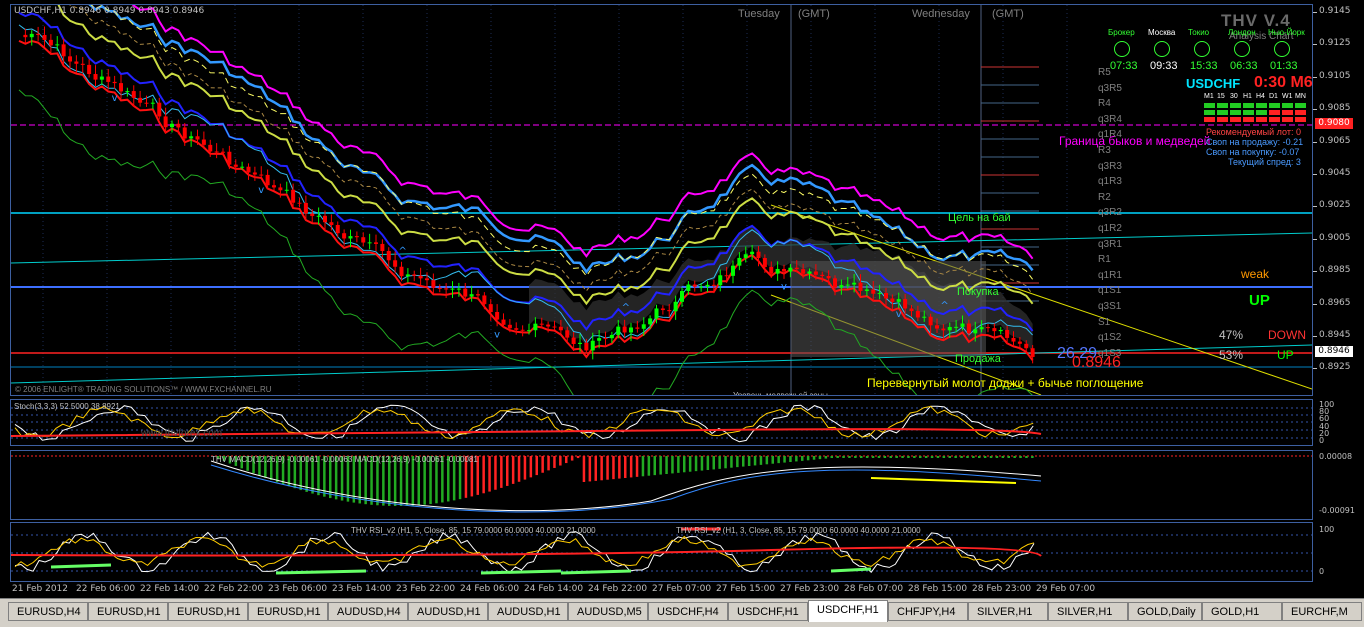  What do you see at coordinates (1231, 335) in the screenshot?
I see `down-percent: 47%` at bounding box center [1231, 335].